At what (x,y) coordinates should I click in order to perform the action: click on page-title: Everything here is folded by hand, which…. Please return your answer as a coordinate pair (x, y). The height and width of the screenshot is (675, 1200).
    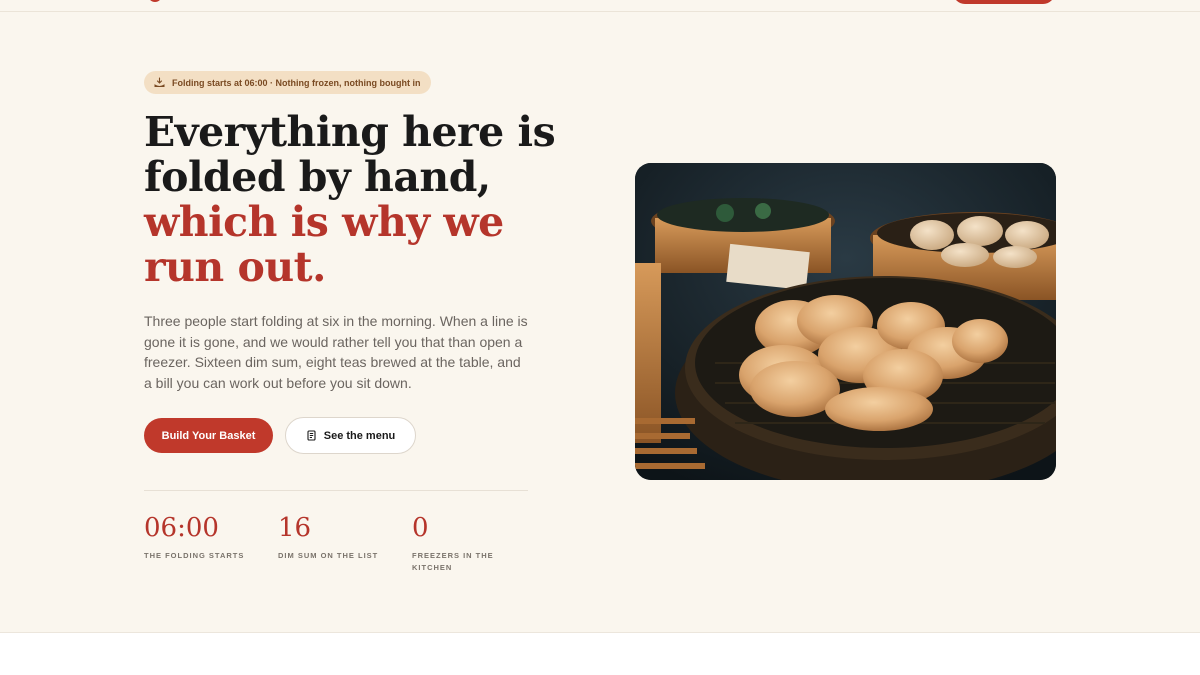
    Looking at the image, I should click on (354, 200).